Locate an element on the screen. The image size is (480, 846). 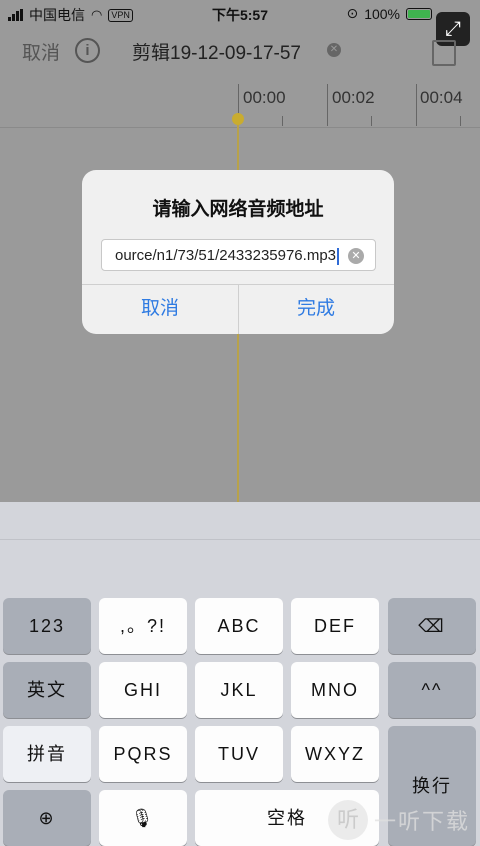
key-ghi: GHI is located at coordinates (143, 690).